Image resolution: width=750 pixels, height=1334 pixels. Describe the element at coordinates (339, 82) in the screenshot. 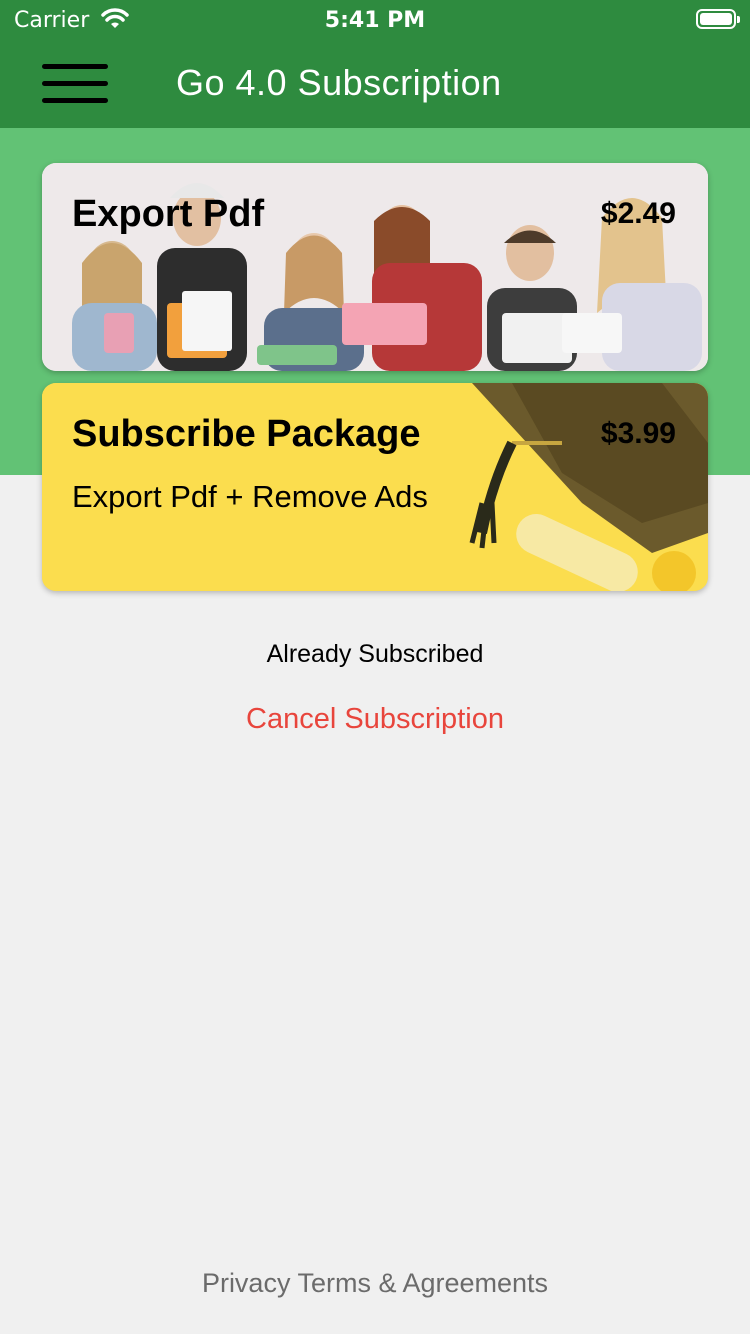

I see `page-title: Go 4.0 Subscription` at that location.